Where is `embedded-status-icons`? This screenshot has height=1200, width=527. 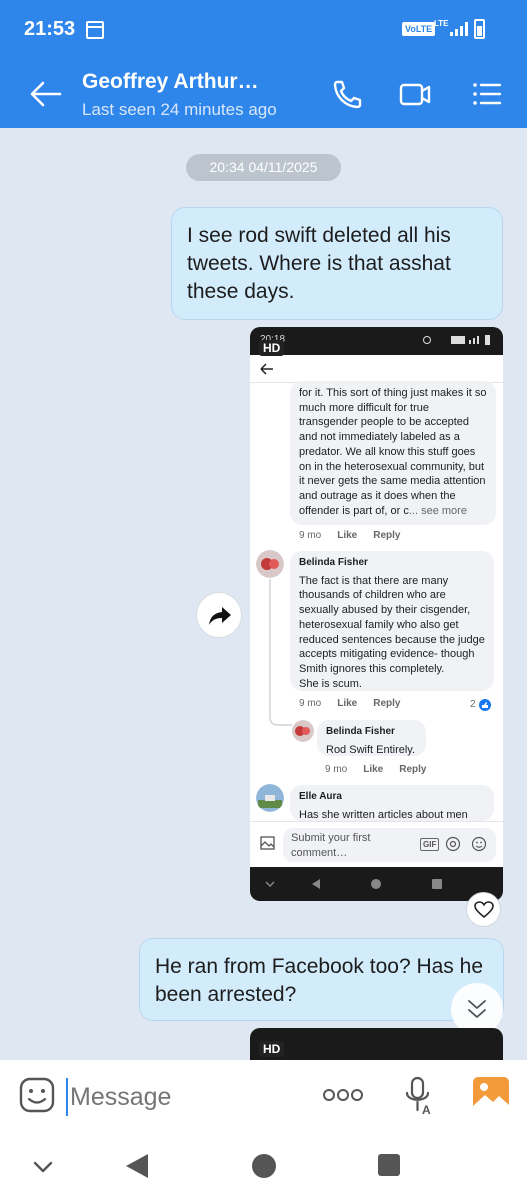
embedded-status-icons is located at coordinates (456, 340).